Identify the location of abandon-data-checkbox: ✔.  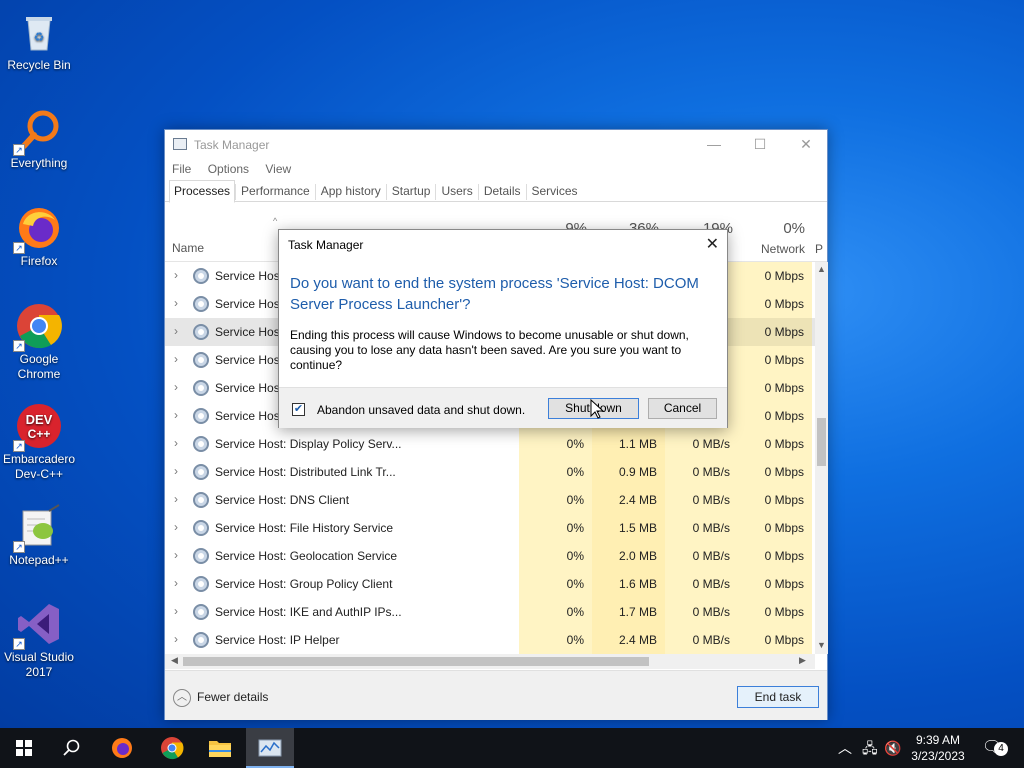
(298, 409).